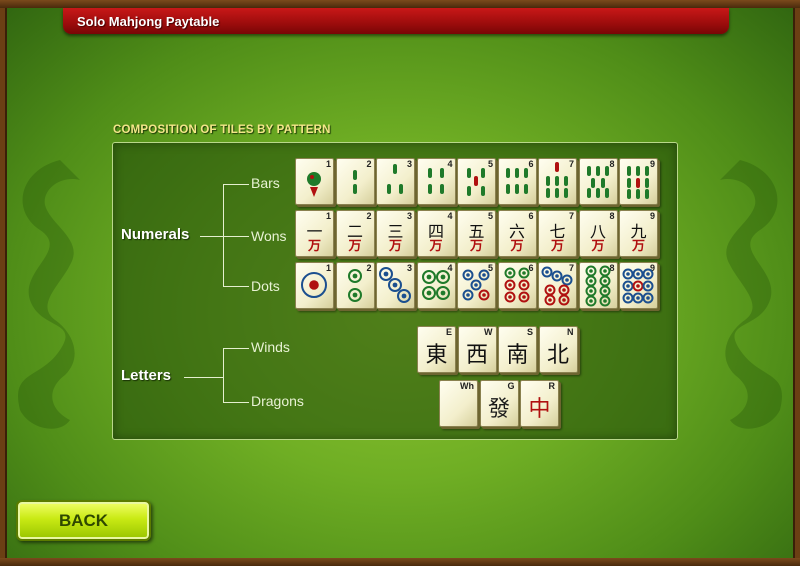 This screenshot has height=566, width=800. I want to click on tile-number: N, so click(570, 332).